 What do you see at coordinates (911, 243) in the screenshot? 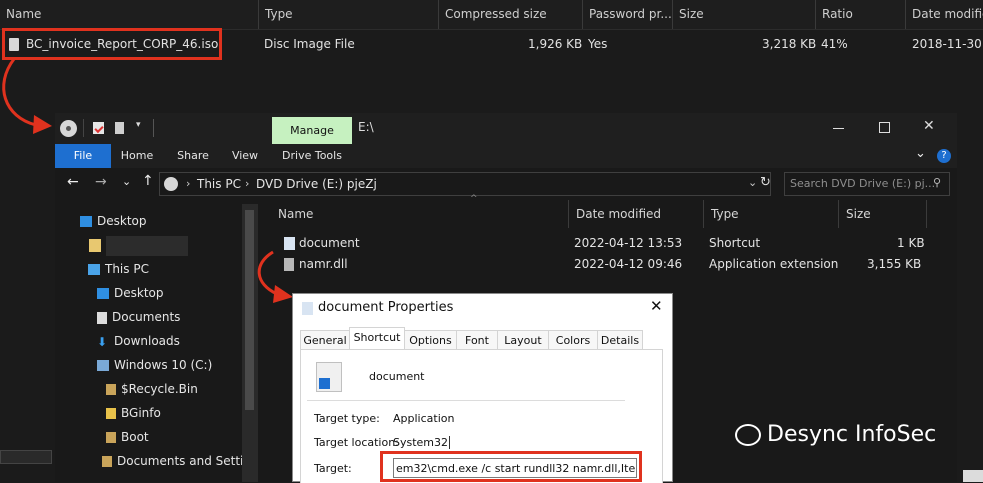
I see `file-size: 1 KB` at bounding box center [911, 243].